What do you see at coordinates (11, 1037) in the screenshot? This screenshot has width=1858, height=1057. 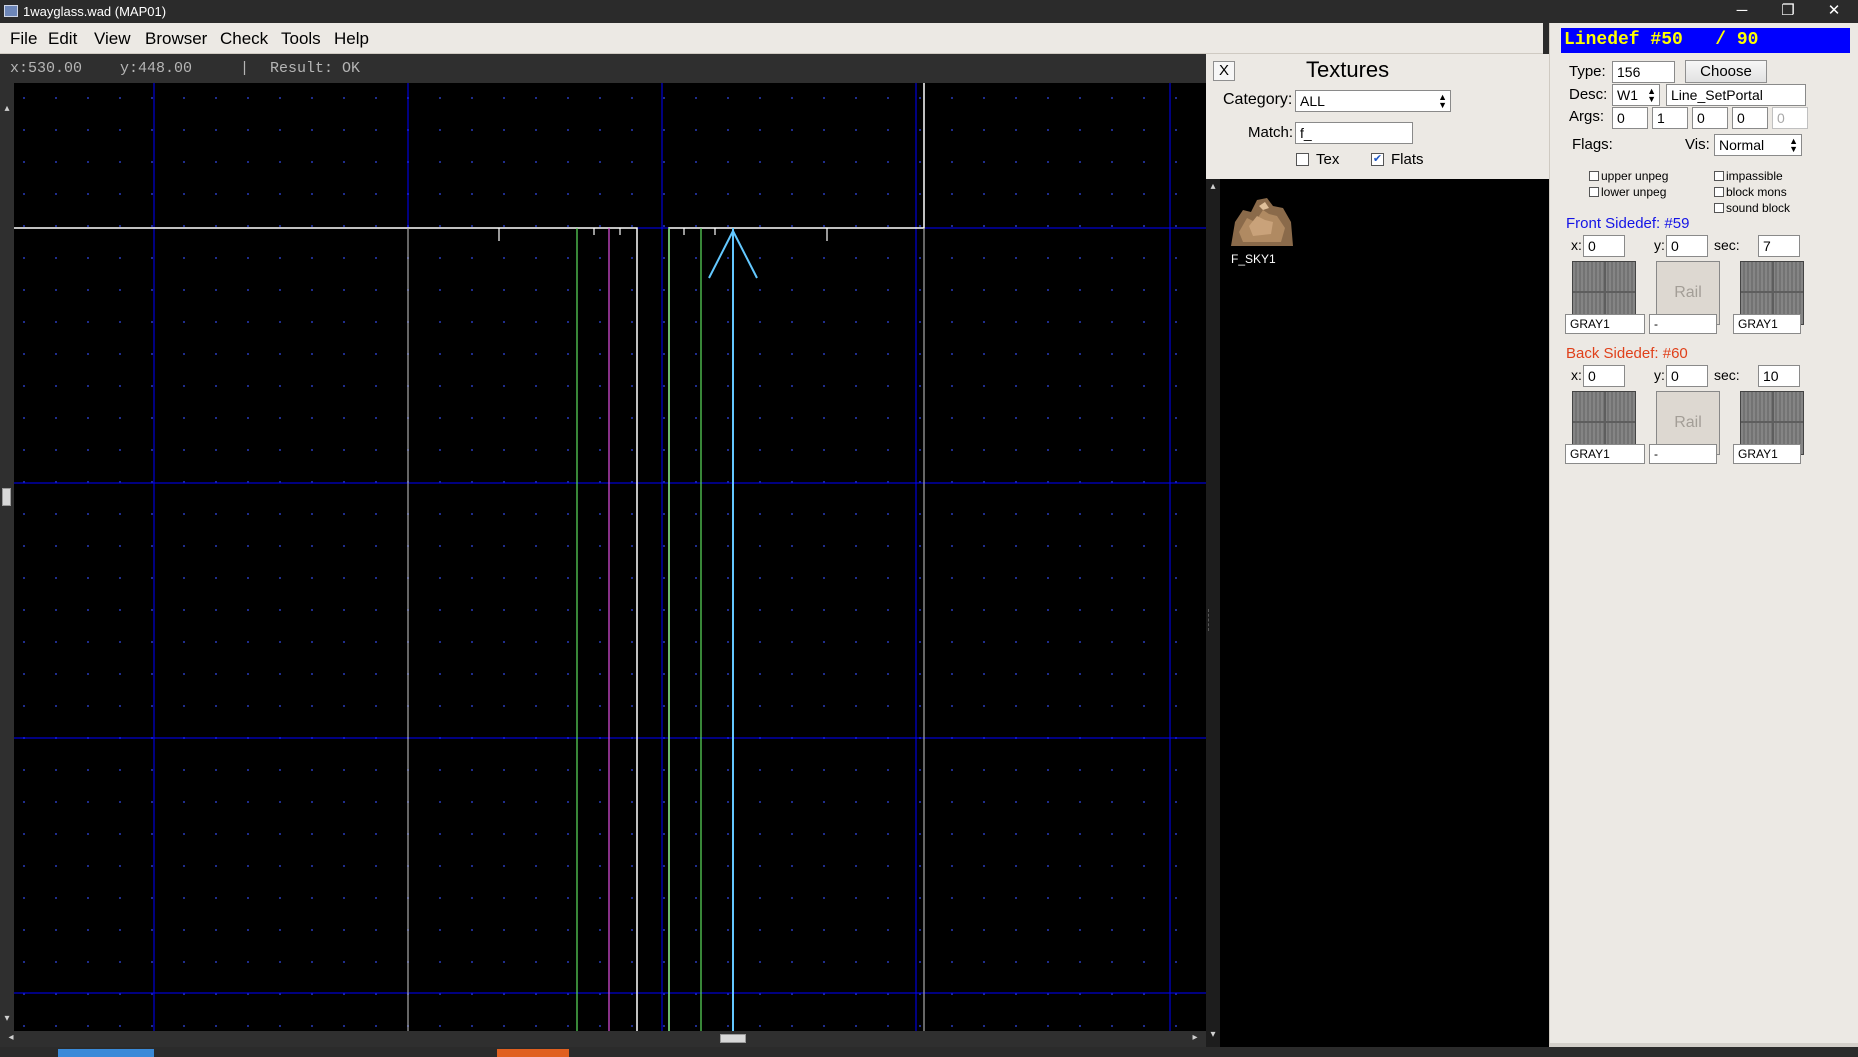 I see `scroll-left-icon: ◂` at bounding box center [11, 1037].